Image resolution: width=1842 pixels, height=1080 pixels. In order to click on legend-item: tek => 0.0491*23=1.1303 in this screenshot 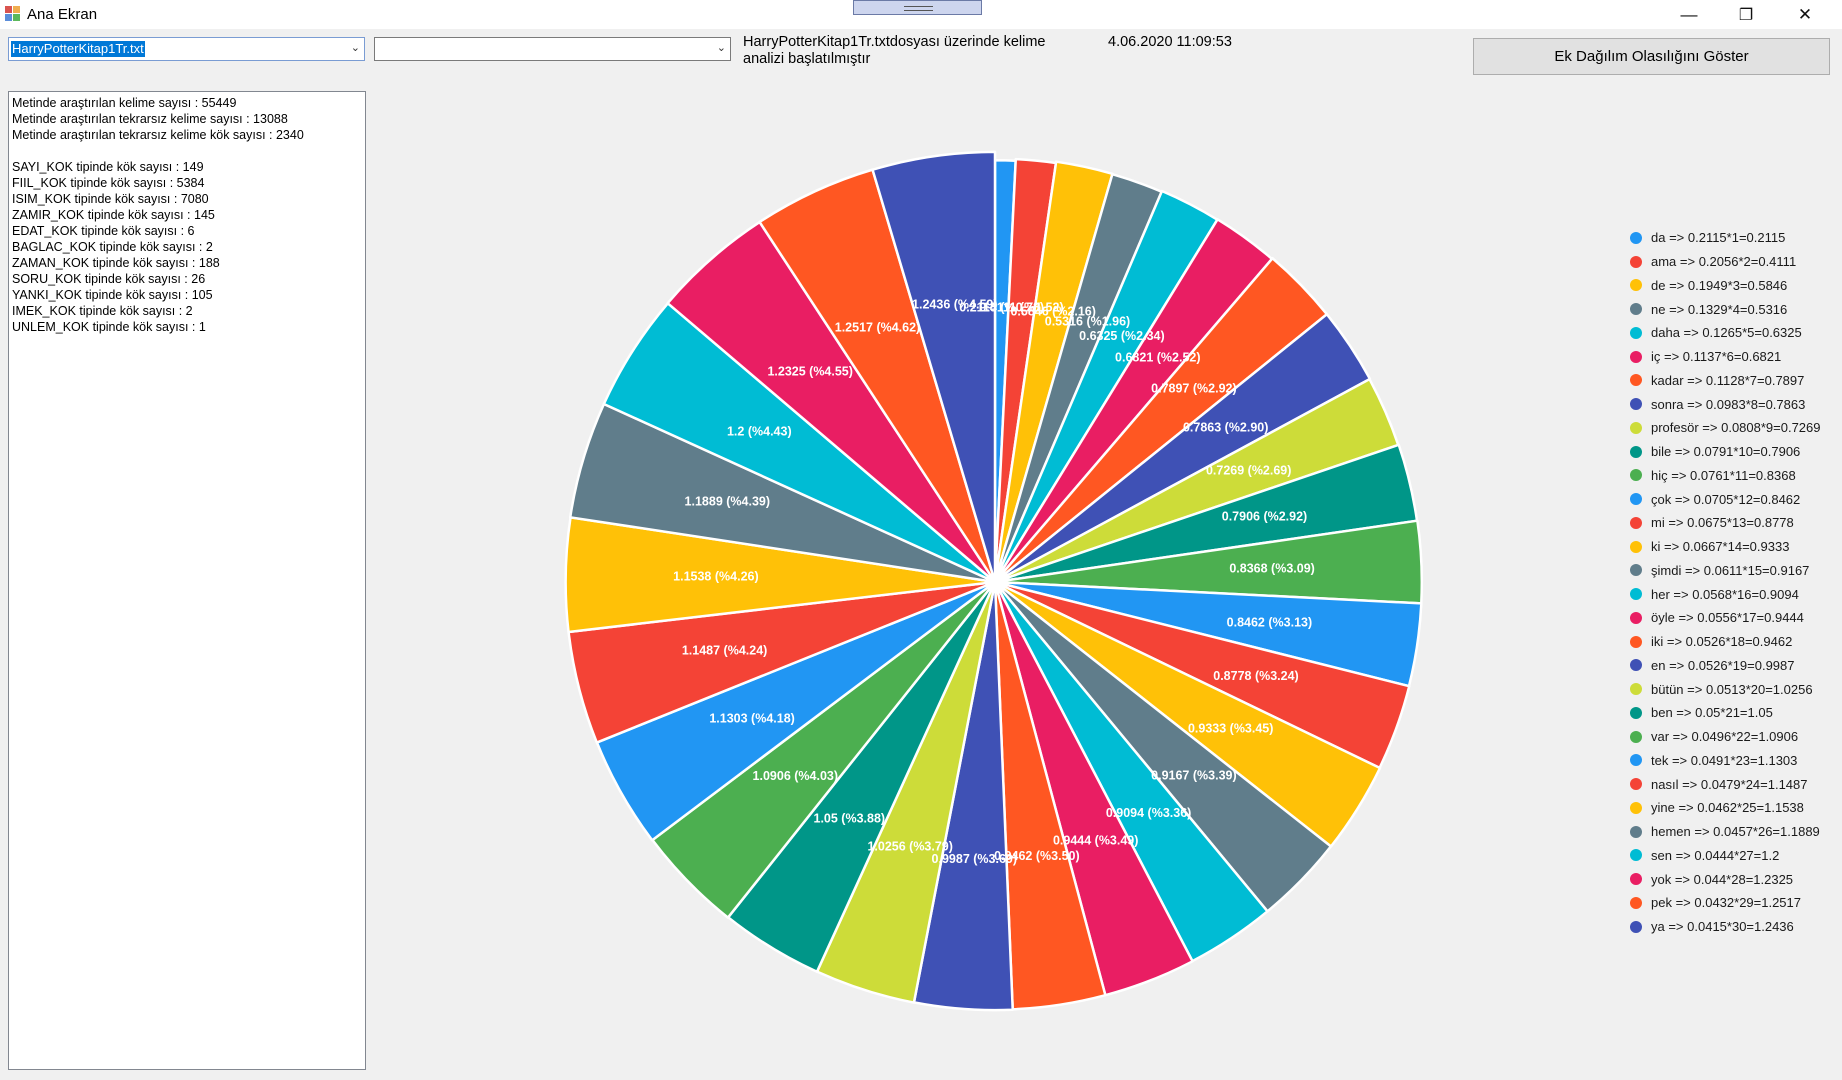, I will do `click(1735, 761)`.